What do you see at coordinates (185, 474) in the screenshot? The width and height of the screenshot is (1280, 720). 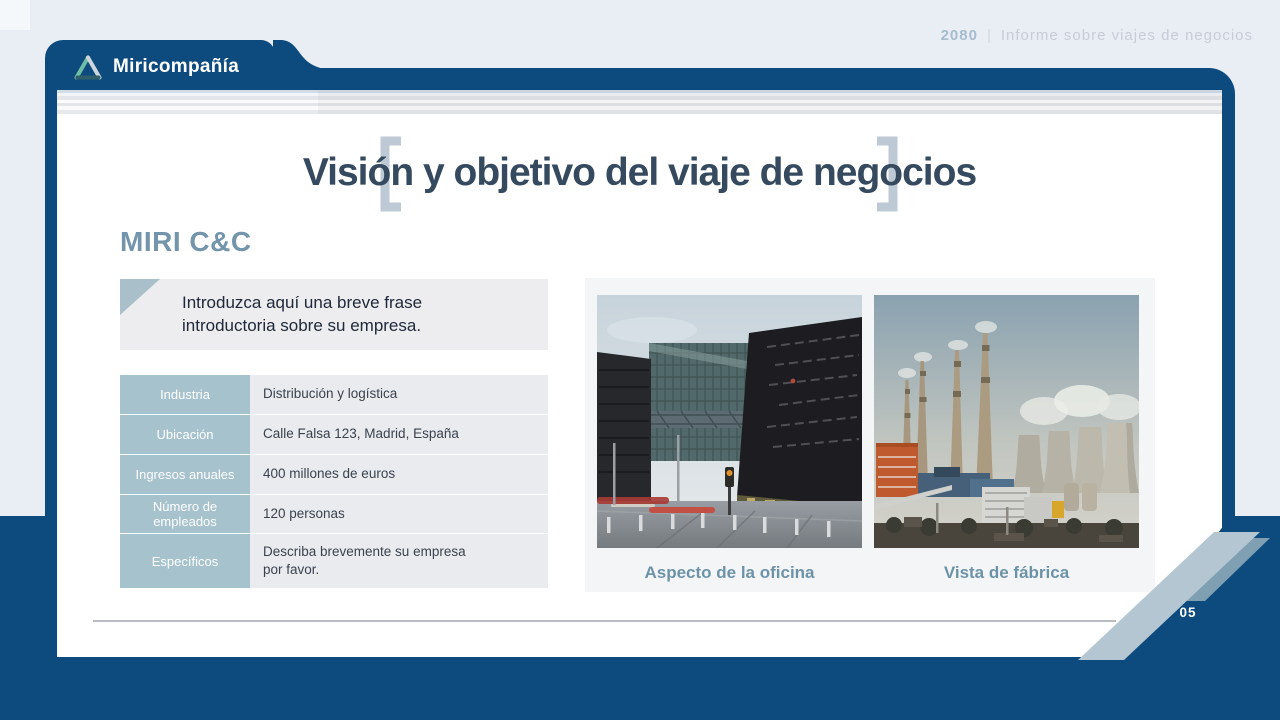 I see `table-row-label: Ingresos anuales` at bounding box center [185, 474].